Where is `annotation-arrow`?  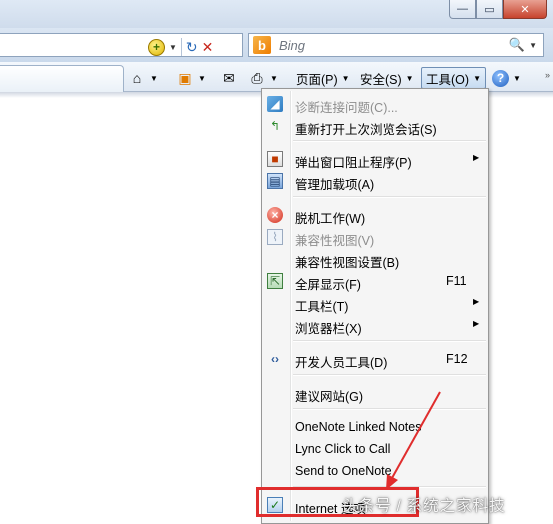
annotation-arrow is located at coordinates (413, 440).